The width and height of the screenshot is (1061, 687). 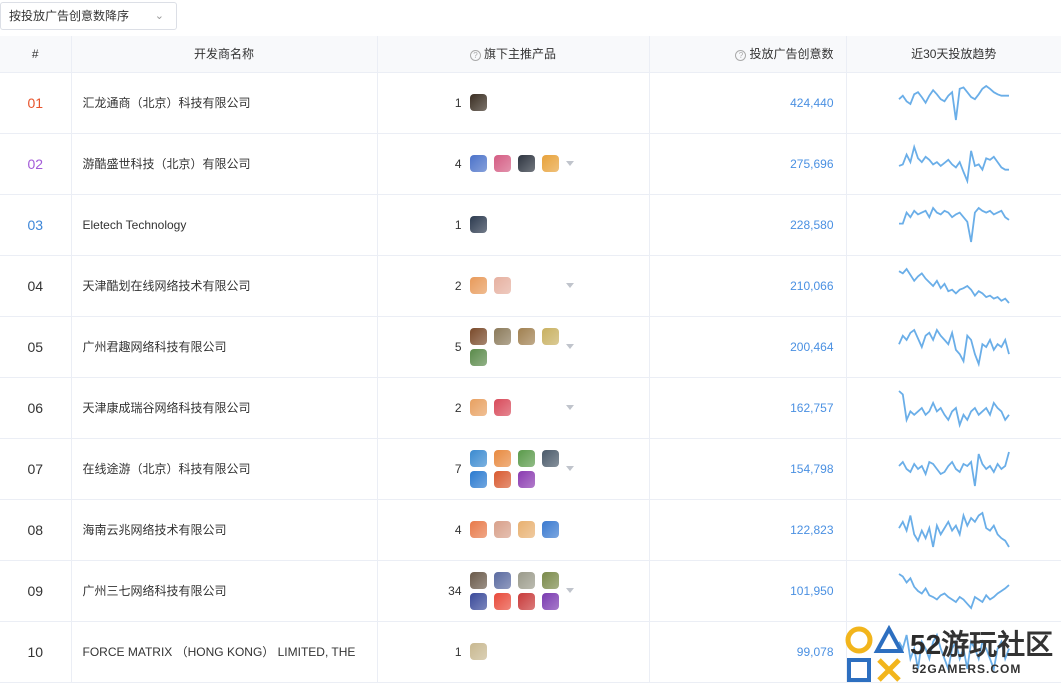 I want to click on products-cell: 2, so click(x=513, y=286).